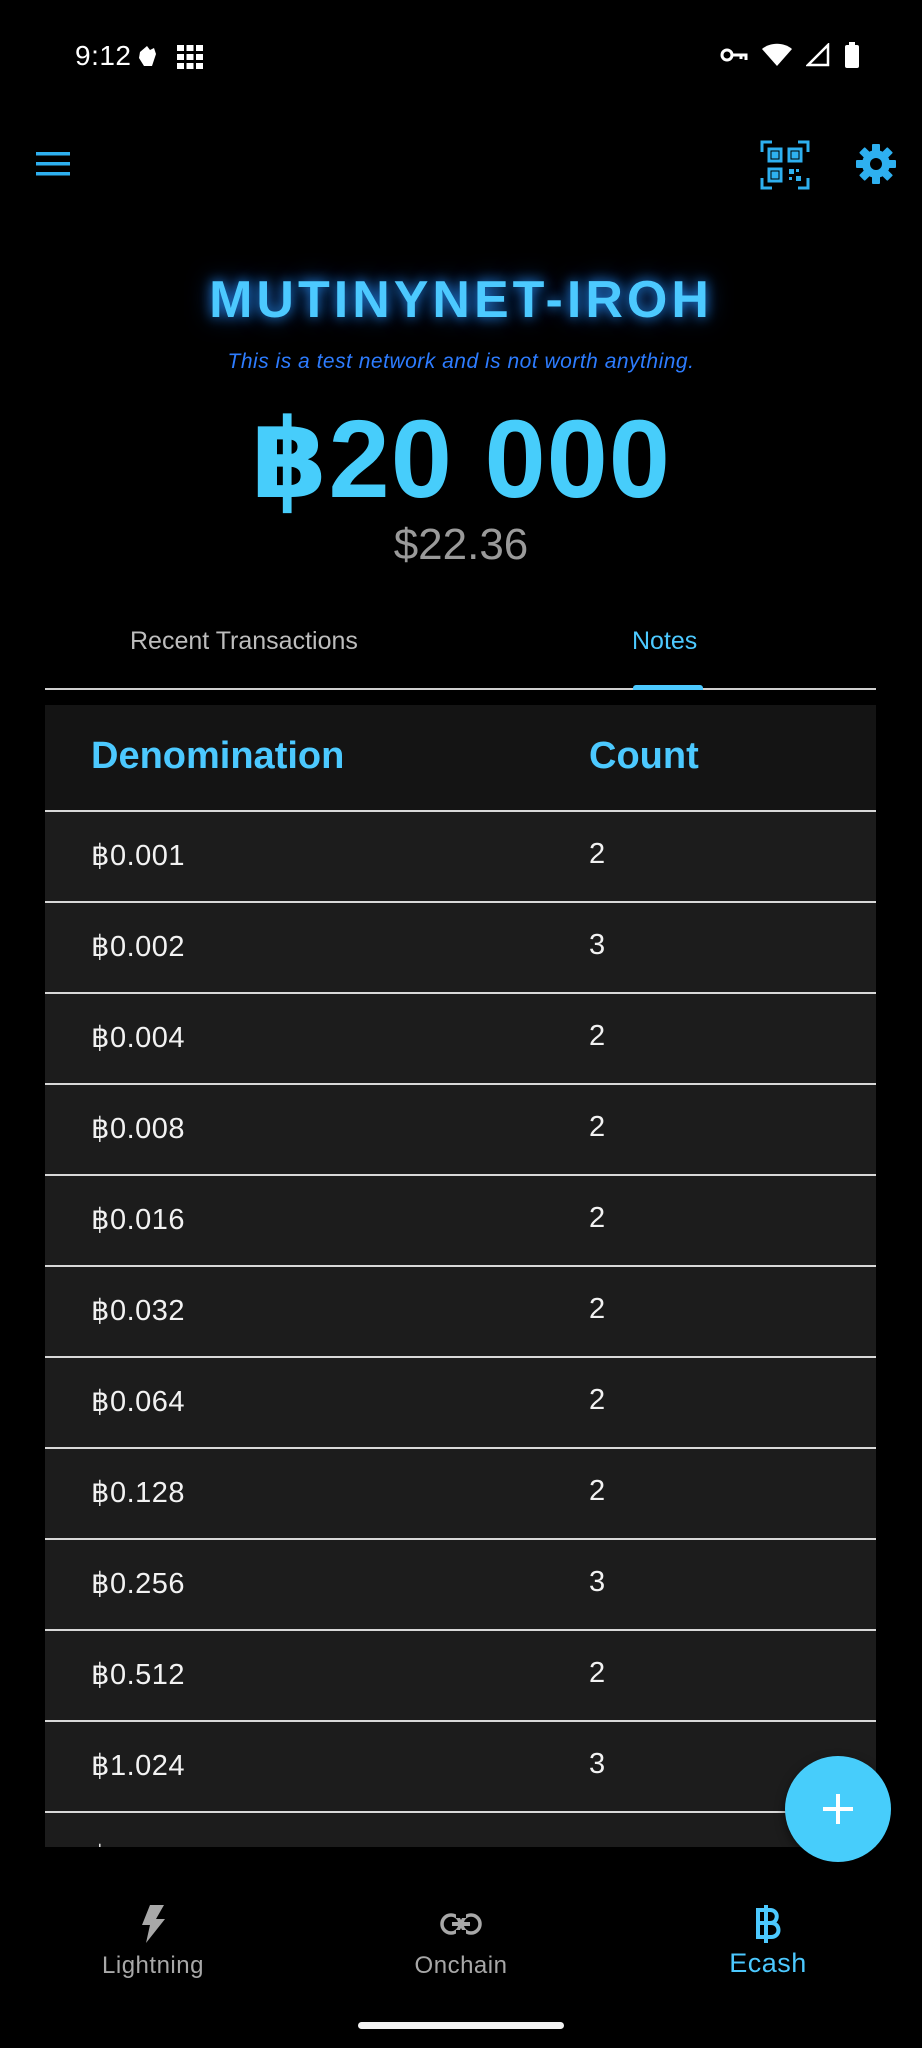 The height and width of the screenshot is (2048, 922). What do you see at coordinates (461, 544) in the screenshot?
I see `fiat-balance: $22.36` at bounding box center [461, 544].